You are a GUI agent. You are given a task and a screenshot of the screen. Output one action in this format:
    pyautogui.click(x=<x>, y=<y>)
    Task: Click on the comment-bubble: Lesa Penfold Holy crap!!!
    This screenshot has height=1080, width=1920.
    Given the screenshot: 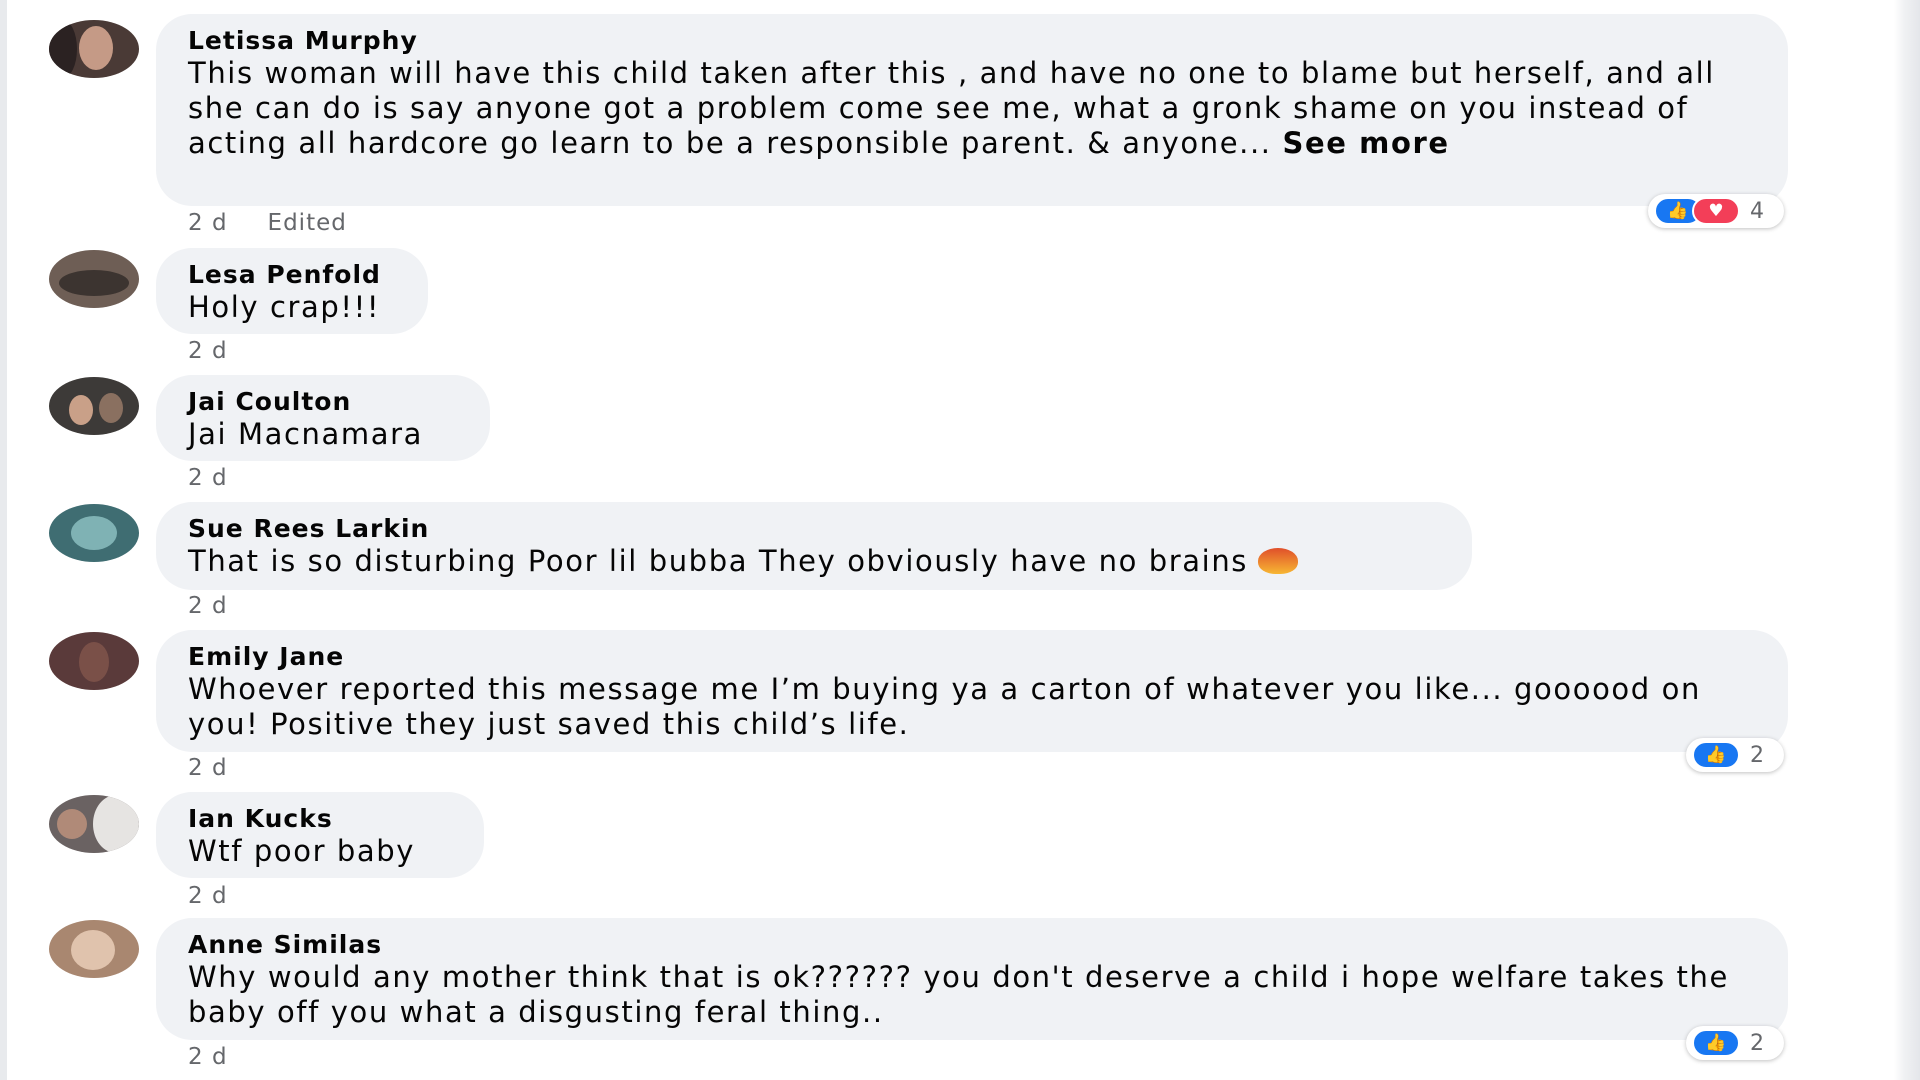 What is the action you would take?
    pyautogui.click(x=292, y=291)
    